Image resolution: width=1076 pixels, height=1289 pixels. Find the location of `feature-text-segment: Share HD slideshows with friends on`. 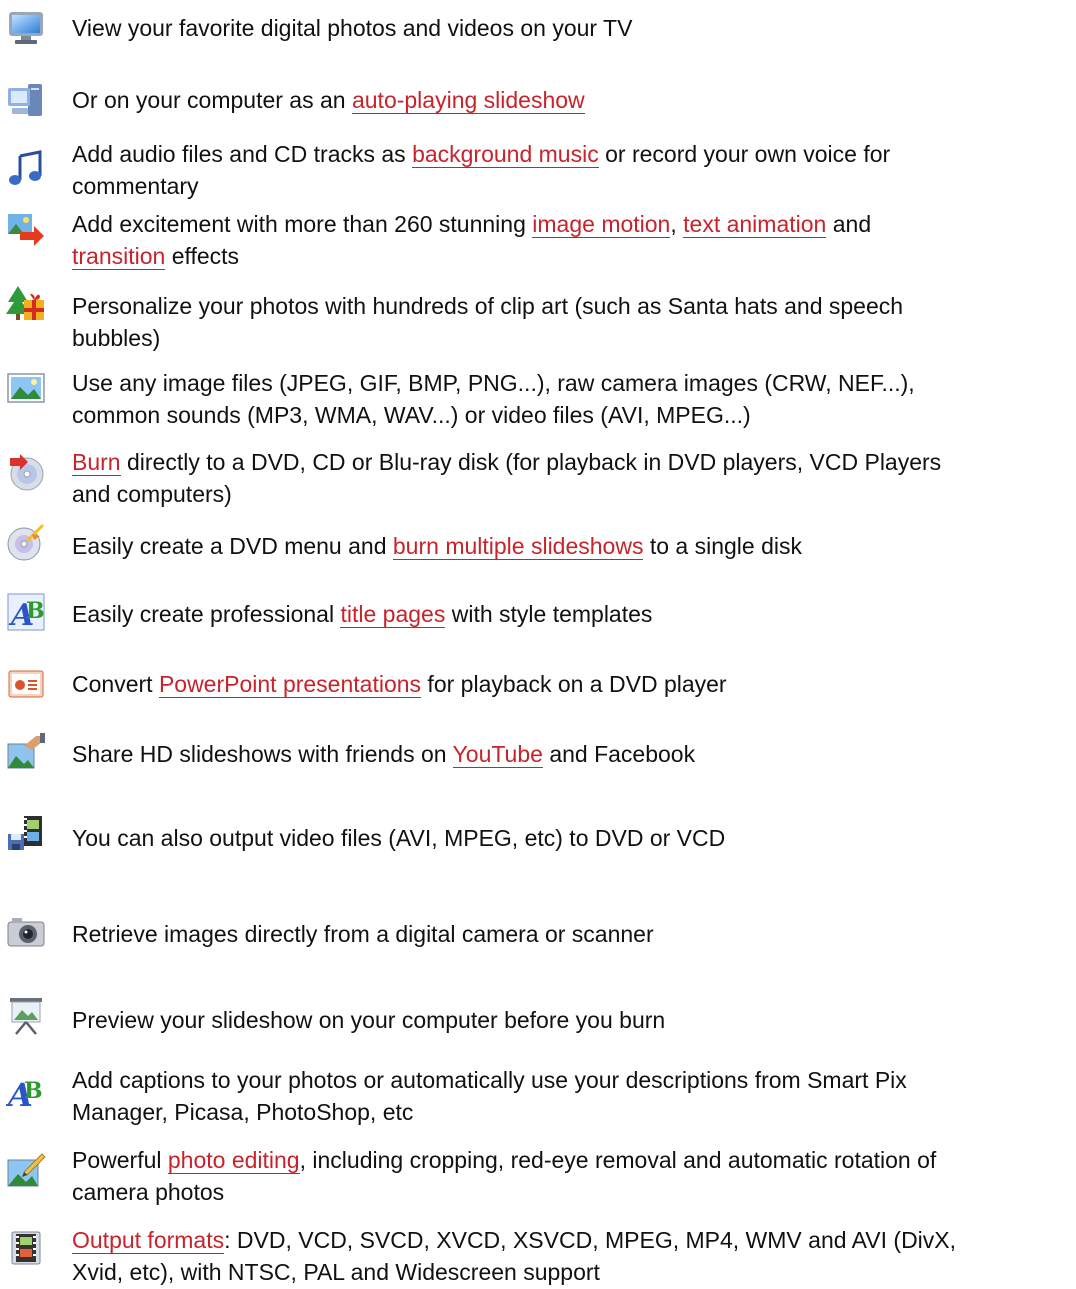

feature-text-segment: Share HD slideshows with friends on is located at coordinates (262, 754).